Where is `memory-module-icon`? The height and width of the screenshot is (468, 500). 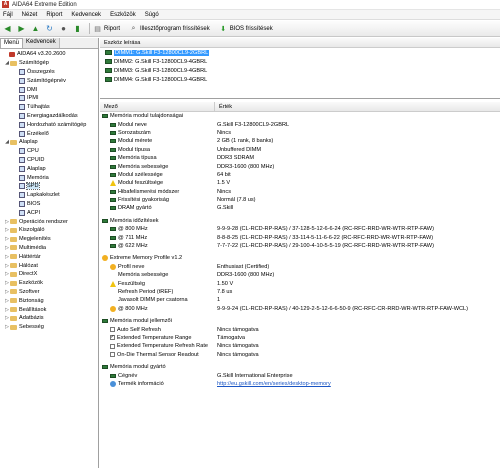 memory-module-icon is located at coordinates (113, 174).